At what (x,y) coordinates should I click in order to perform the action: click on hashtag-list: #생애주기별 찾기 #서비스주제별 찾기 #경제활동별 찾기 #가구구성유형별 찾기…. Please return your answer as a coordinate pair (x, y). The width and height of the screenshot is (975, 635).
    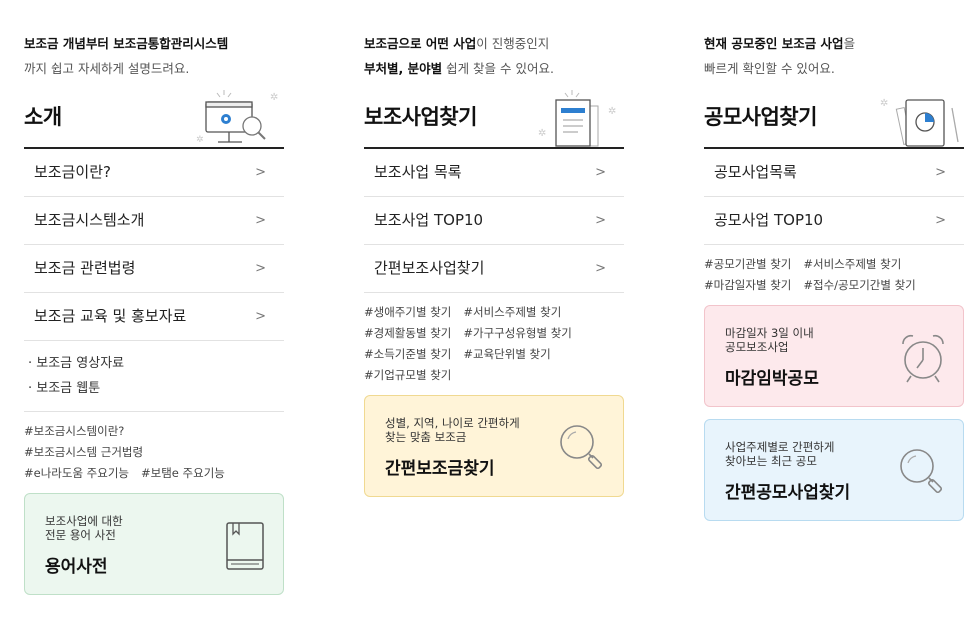
    Looking at the image, I should click on (494, 339).